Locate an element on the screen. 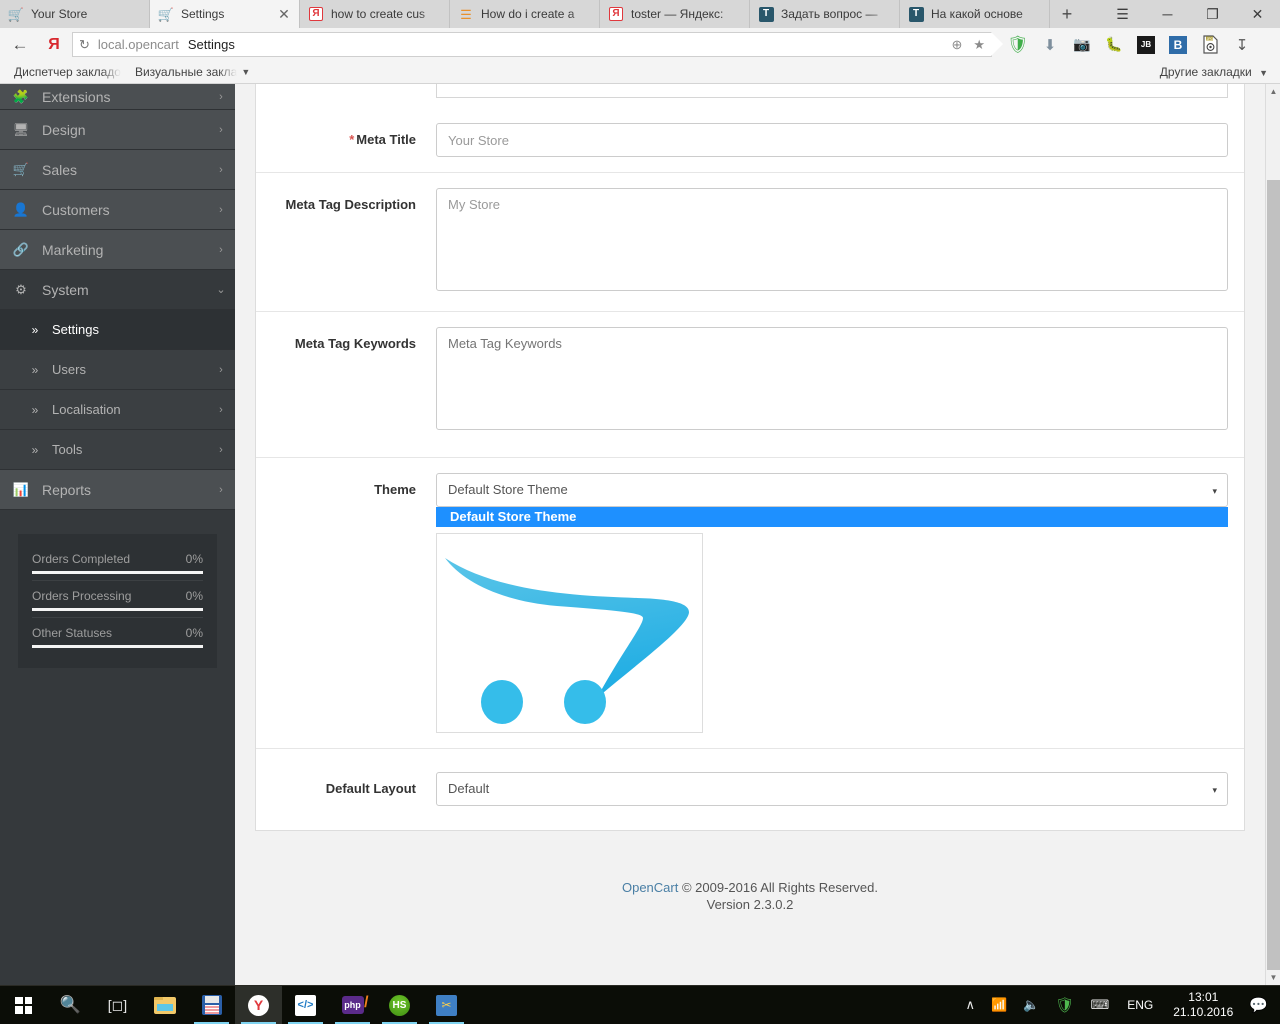  notepadpp-button is located at coordinates (211, 1005).